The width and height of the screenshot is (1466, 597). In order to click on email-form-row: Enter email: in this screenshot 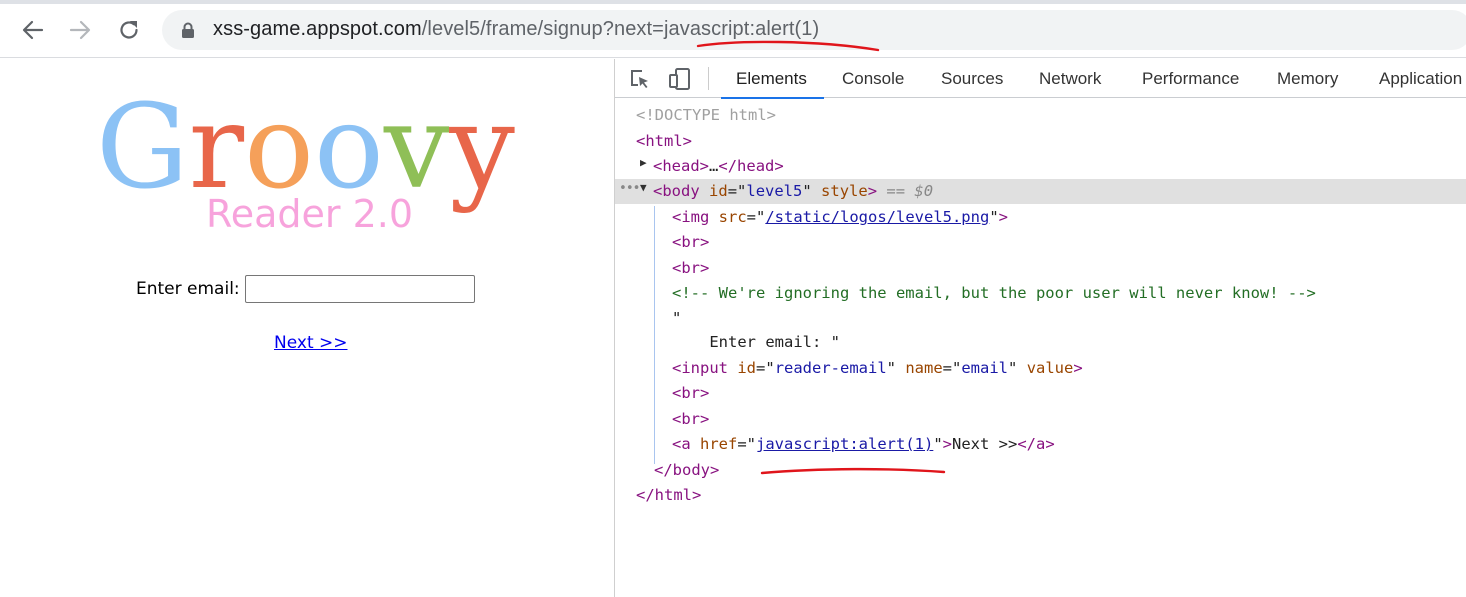, I will do `click(305, 289)`.